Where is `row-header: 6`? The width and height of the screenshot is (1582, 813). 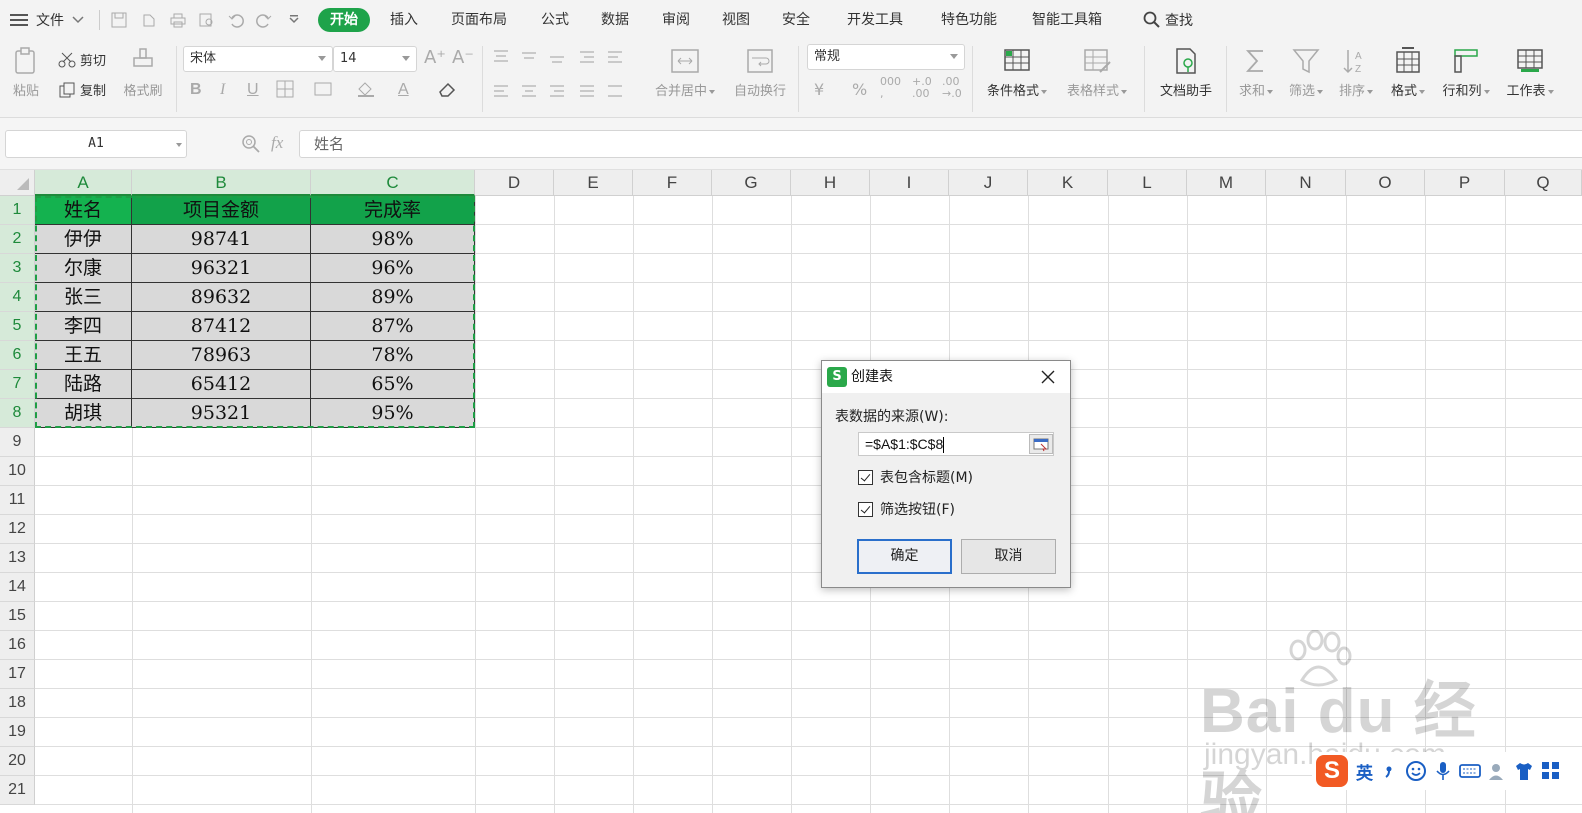 row-header: 6 is located at coordinates (17, 355).